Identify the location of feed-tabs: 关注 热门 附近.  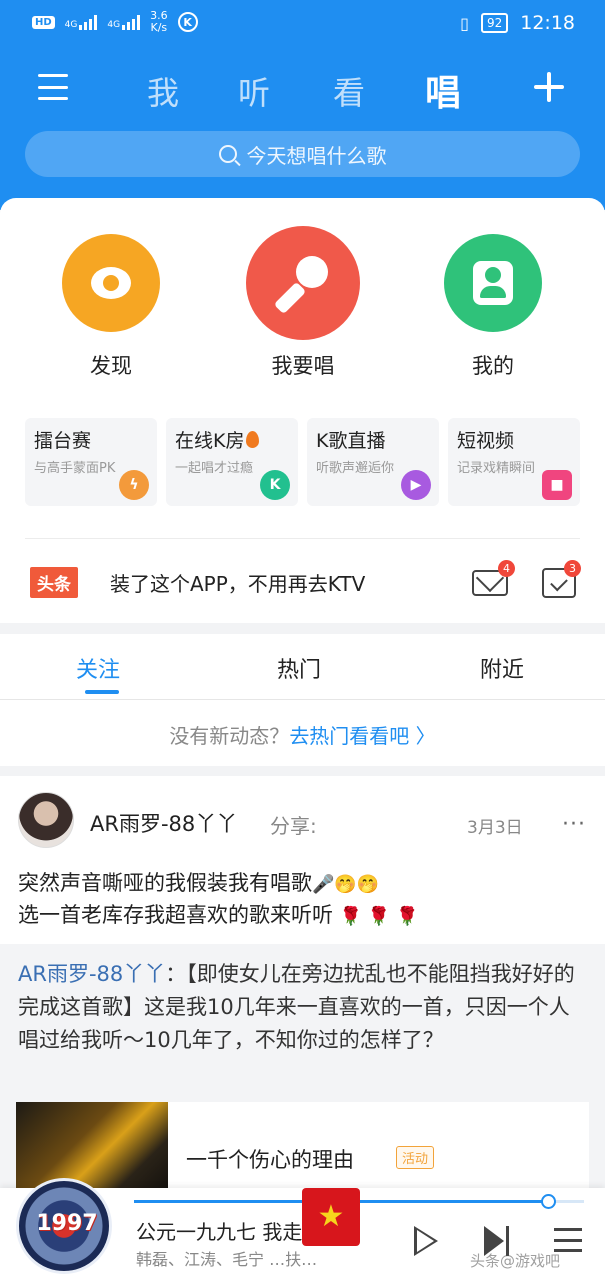
(302, 667).